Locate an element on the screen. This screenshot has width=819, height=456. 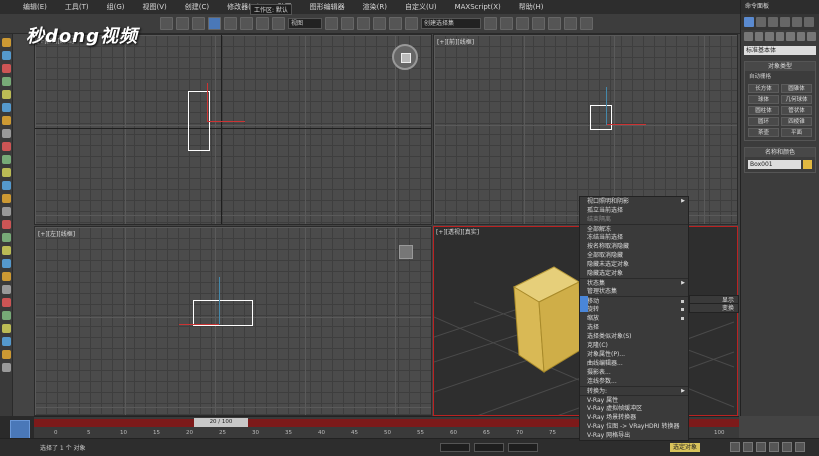
teapot-button: 茶壶 is located at coordinates (763, 132).